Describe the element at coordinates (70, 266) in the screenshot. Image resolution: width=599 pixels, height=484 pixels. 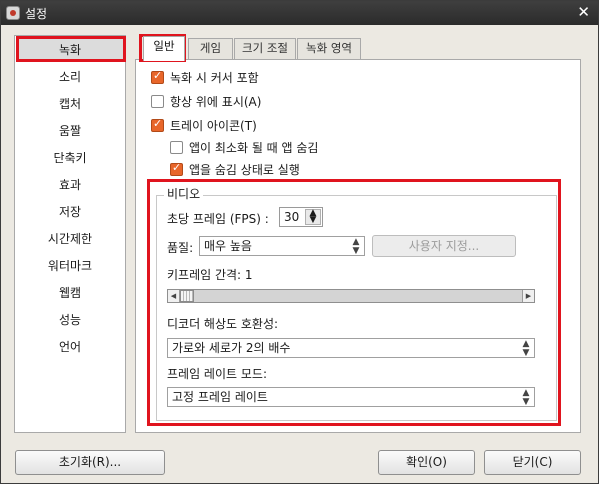
I see `sidebar-item-watermark: 워터마크` at that location.